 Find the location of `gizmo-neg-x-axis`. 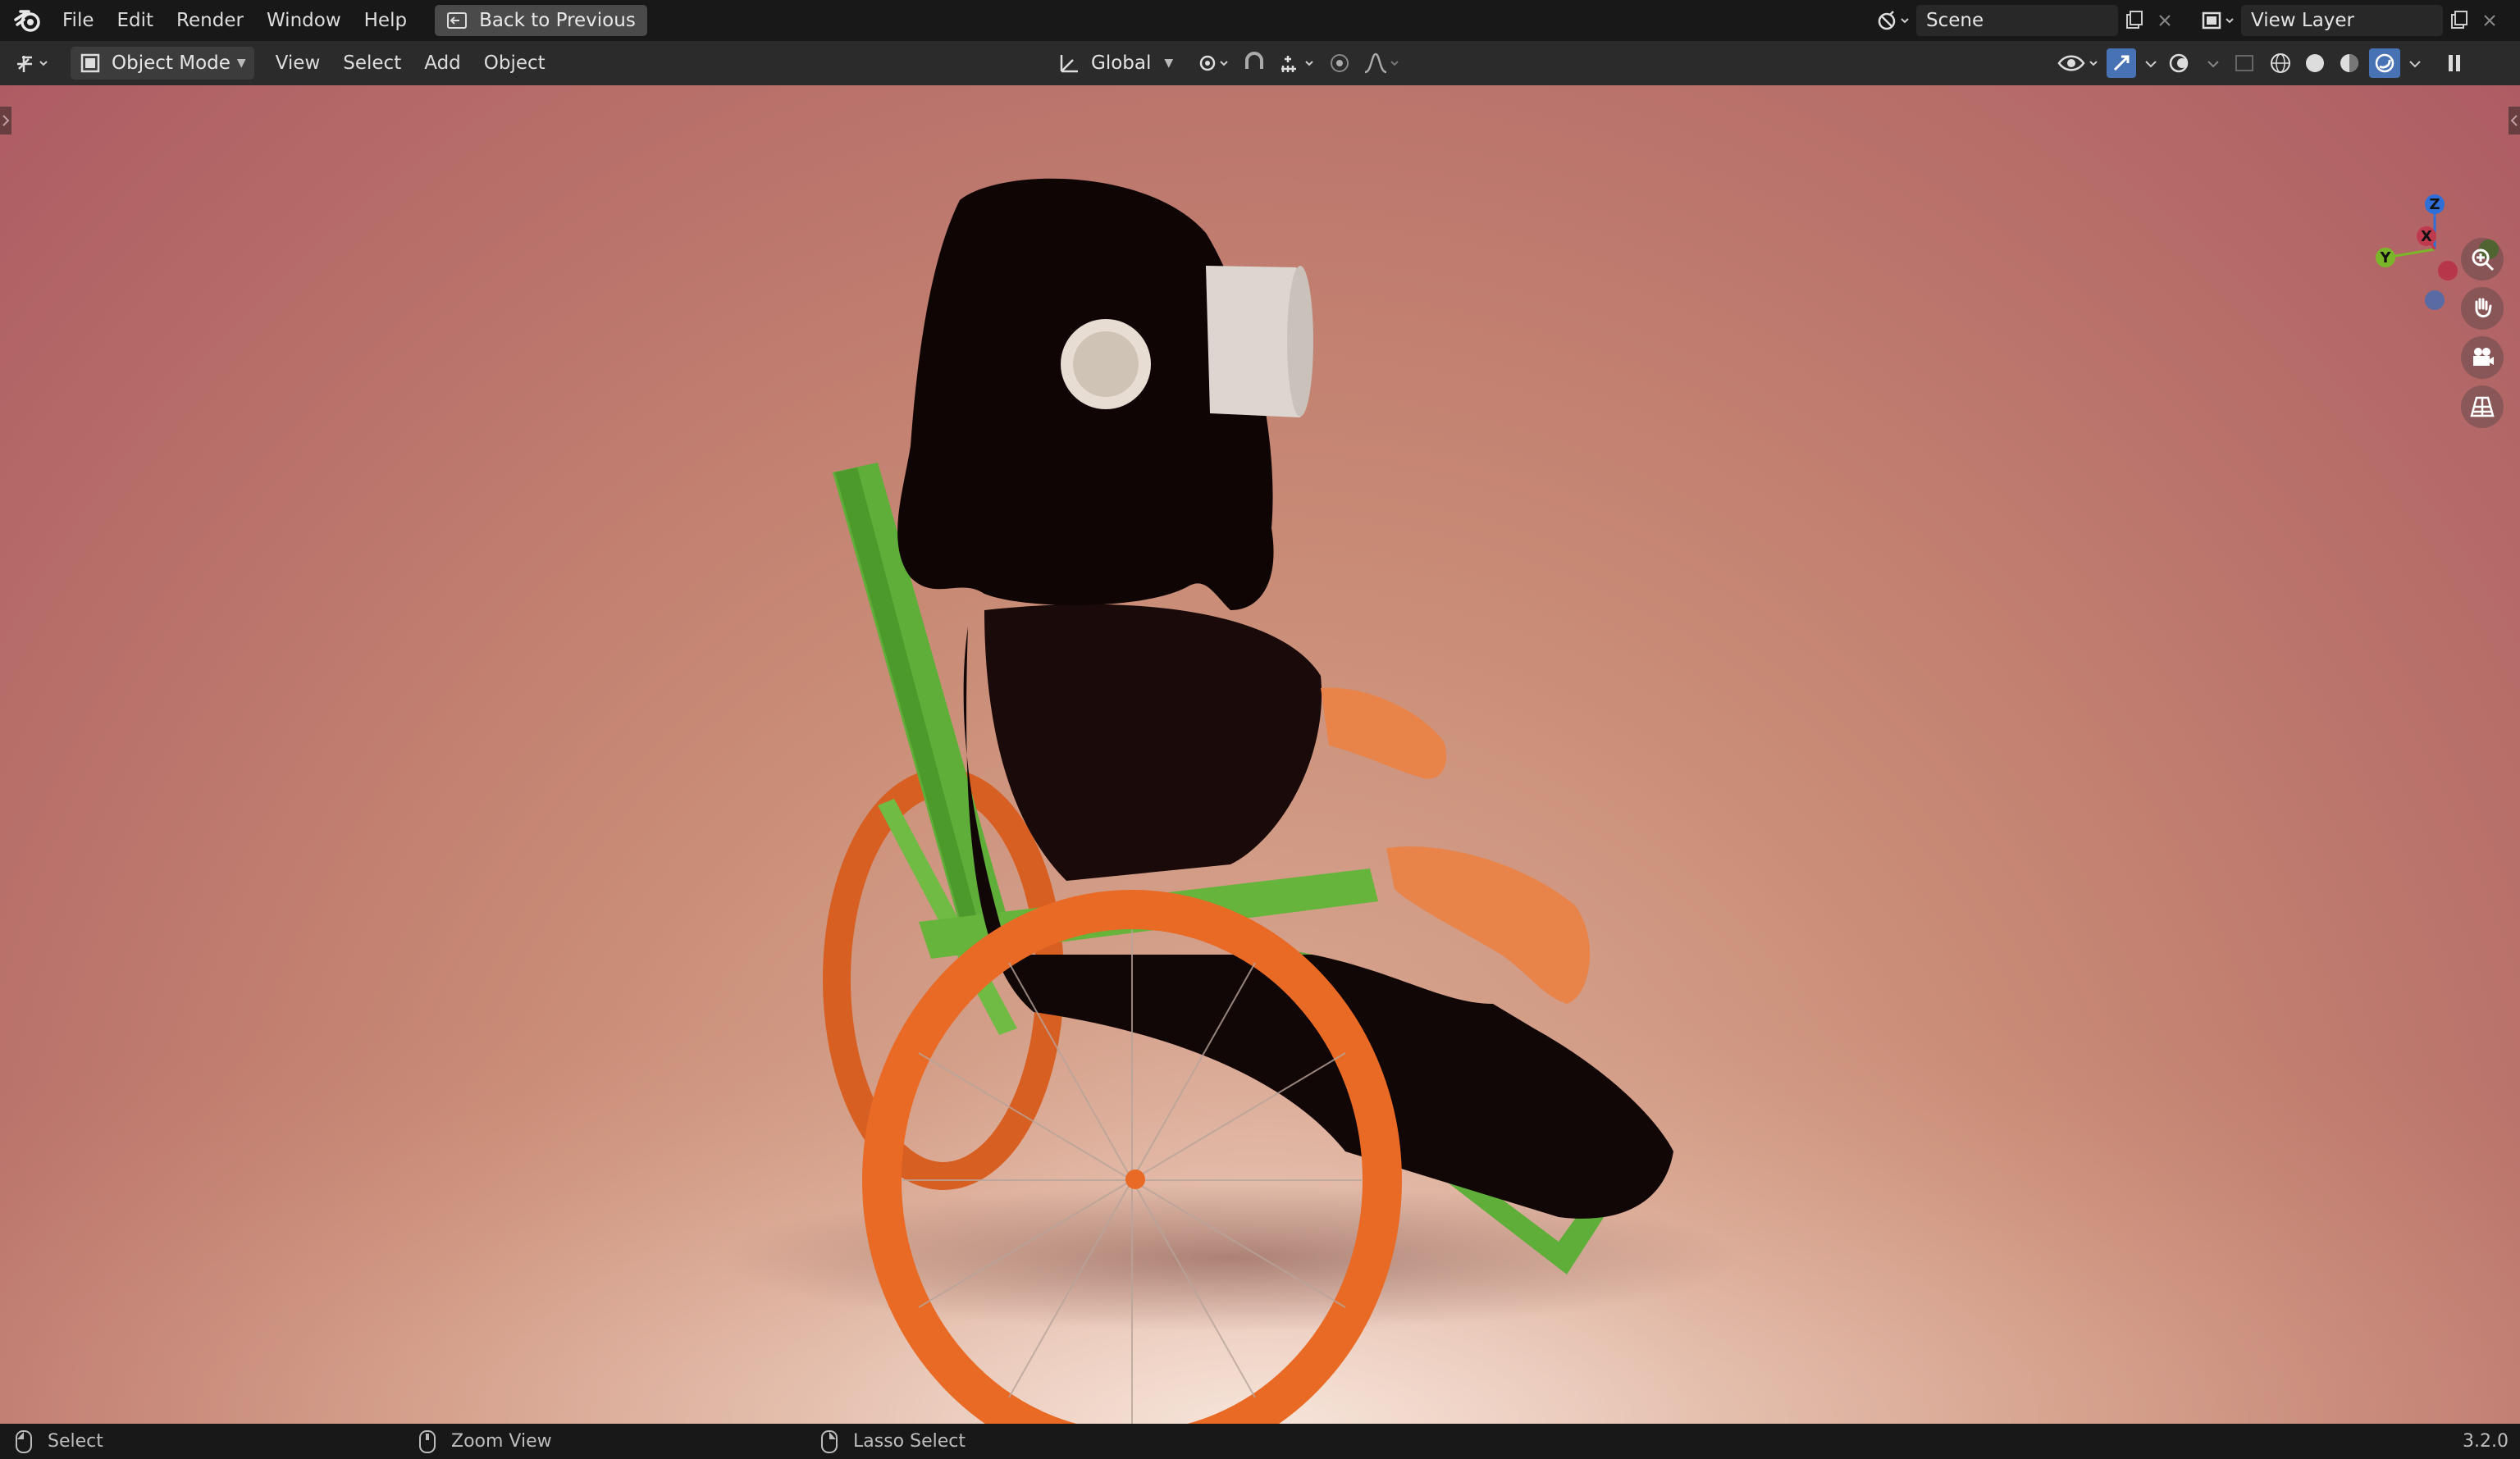

gizmo-neg-x-axis is located at coordinates (2448, 270).